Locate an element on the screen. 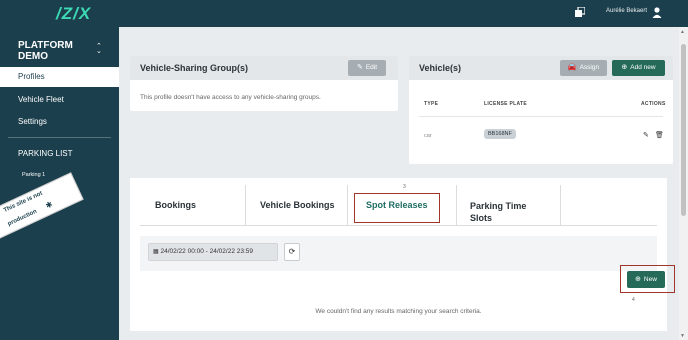 Image resolution: width=688 pixels, height=340 pixels. annotation-number: 3 is located at coordinates (404, 187).